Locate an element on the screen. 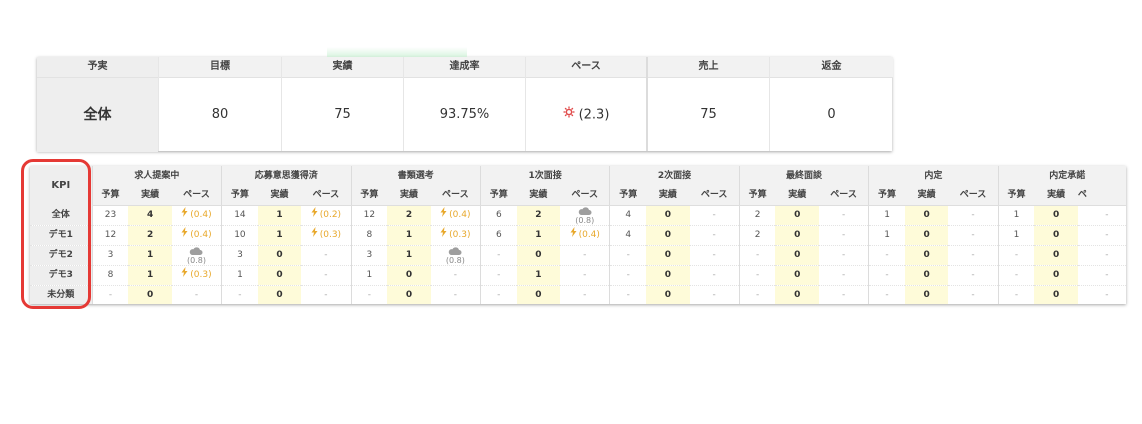 Image resolution: width=1142 pixels, height=424 pixels. budget-cell: 12 is located at coordinates (110, 235).